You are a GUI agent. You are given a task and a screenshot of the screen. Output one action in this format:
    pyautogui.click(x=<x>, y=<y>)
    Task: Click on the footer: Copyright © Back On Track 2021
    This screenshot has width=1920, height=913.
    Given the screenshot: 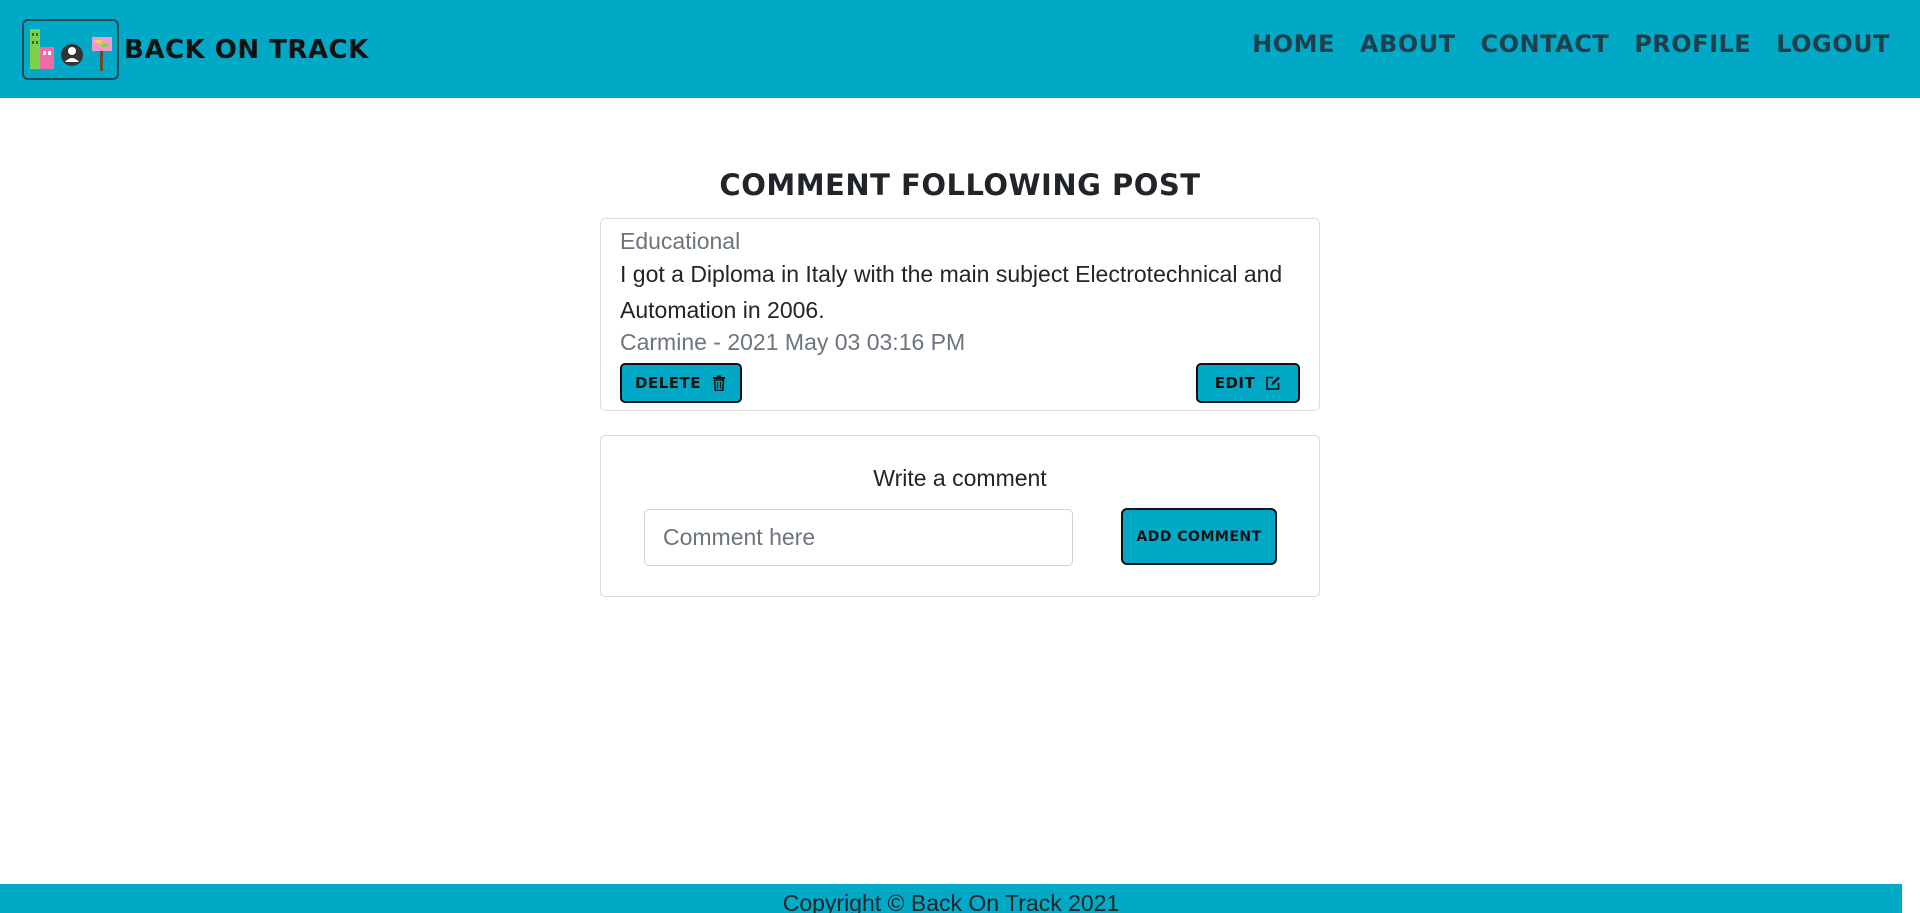 What is the action you would take?
    pyautogui.click(x=951, y=898)
    